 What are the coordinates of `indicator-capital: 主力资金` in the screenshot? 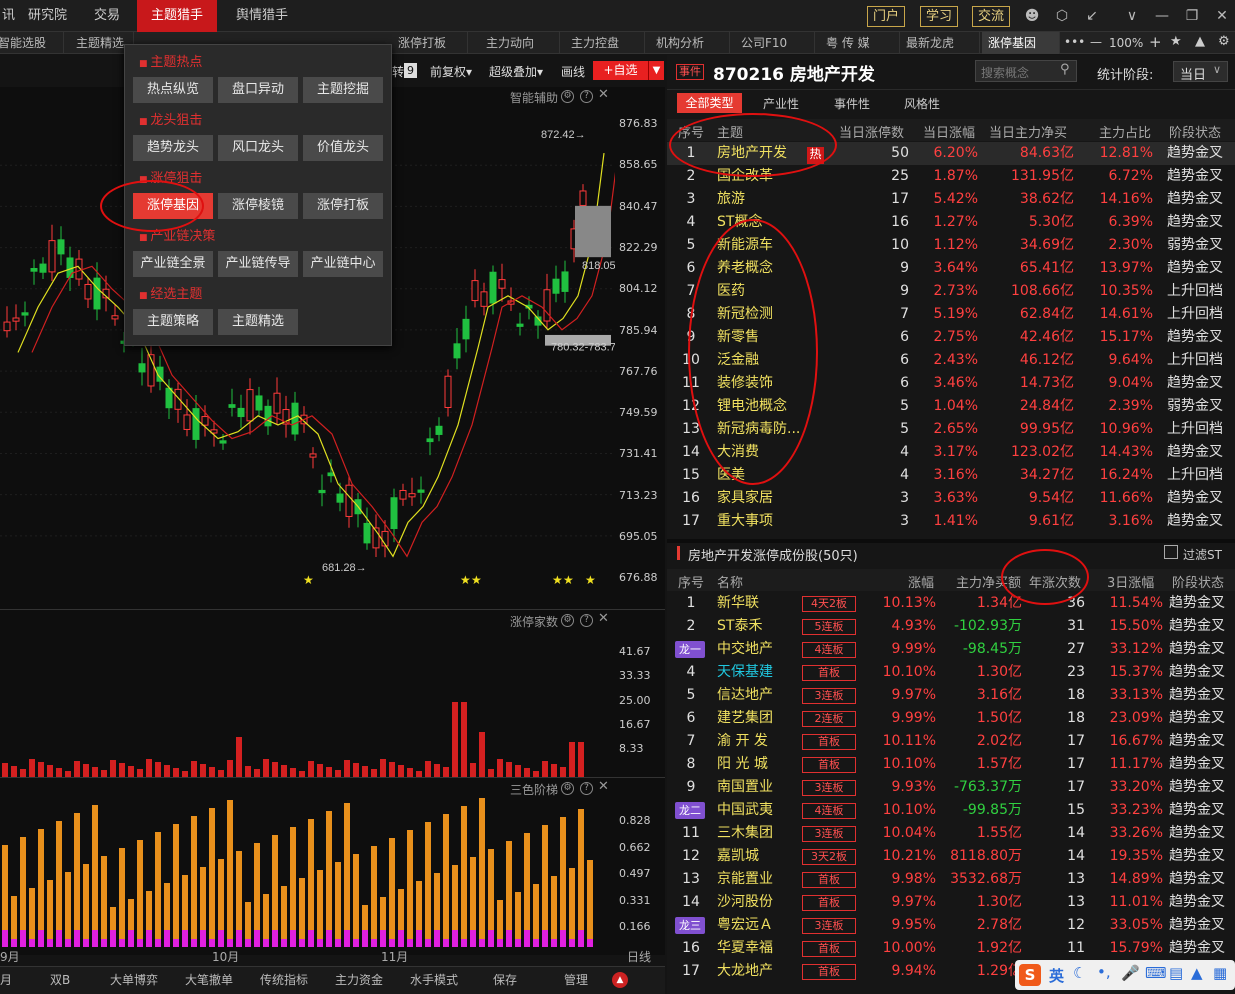 It's located at (359, 979).